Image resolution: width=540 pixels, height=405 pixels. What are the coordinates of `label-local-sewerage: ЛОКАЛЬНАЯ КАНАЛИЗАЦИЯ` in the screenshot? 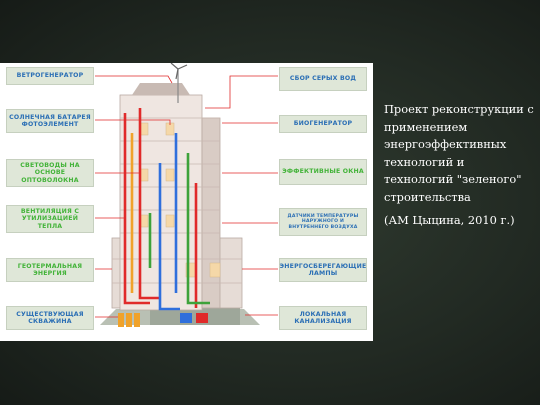 It's located at (323, 318).